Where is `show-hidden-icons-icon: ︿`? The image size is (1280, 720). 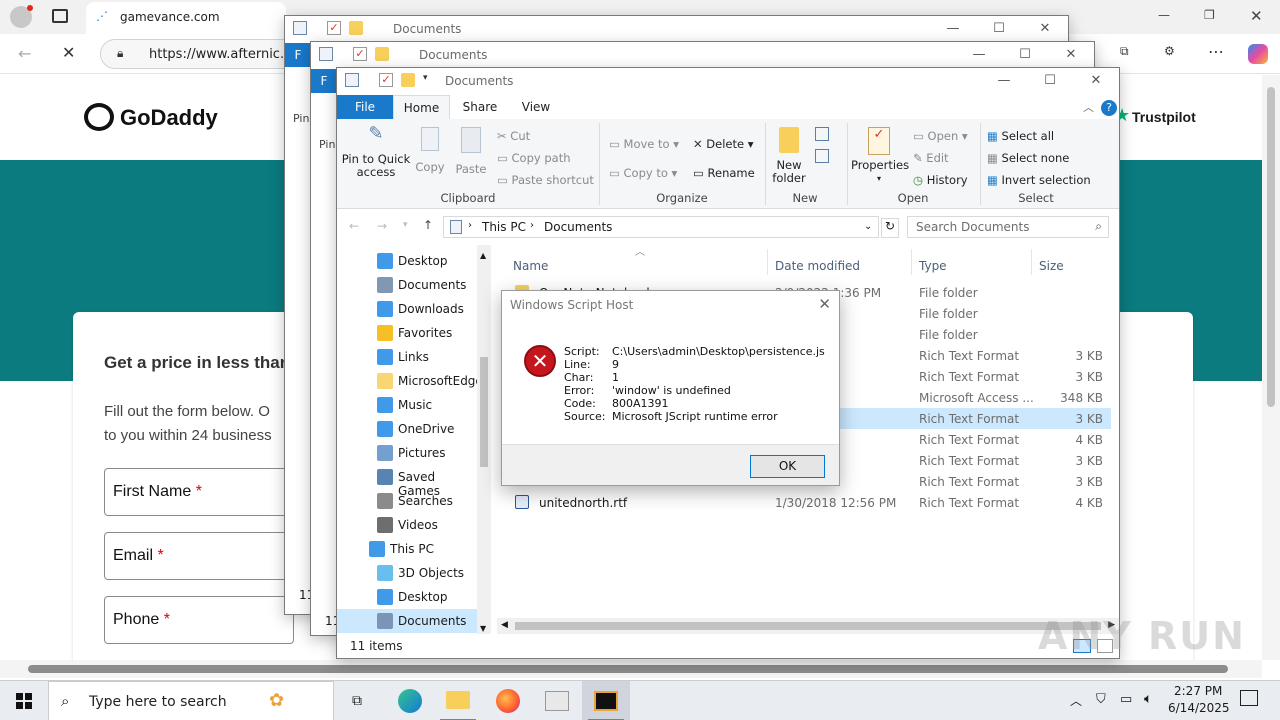 show-hidden-icons-icon: ︿ is located at coordinates (1076, 700).